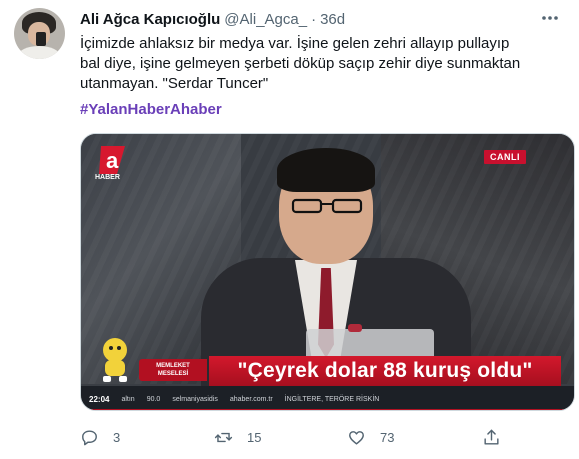 The height and width of the screenshot is (459, 579). I want to click on reply-count: 3, so click(117, 437).